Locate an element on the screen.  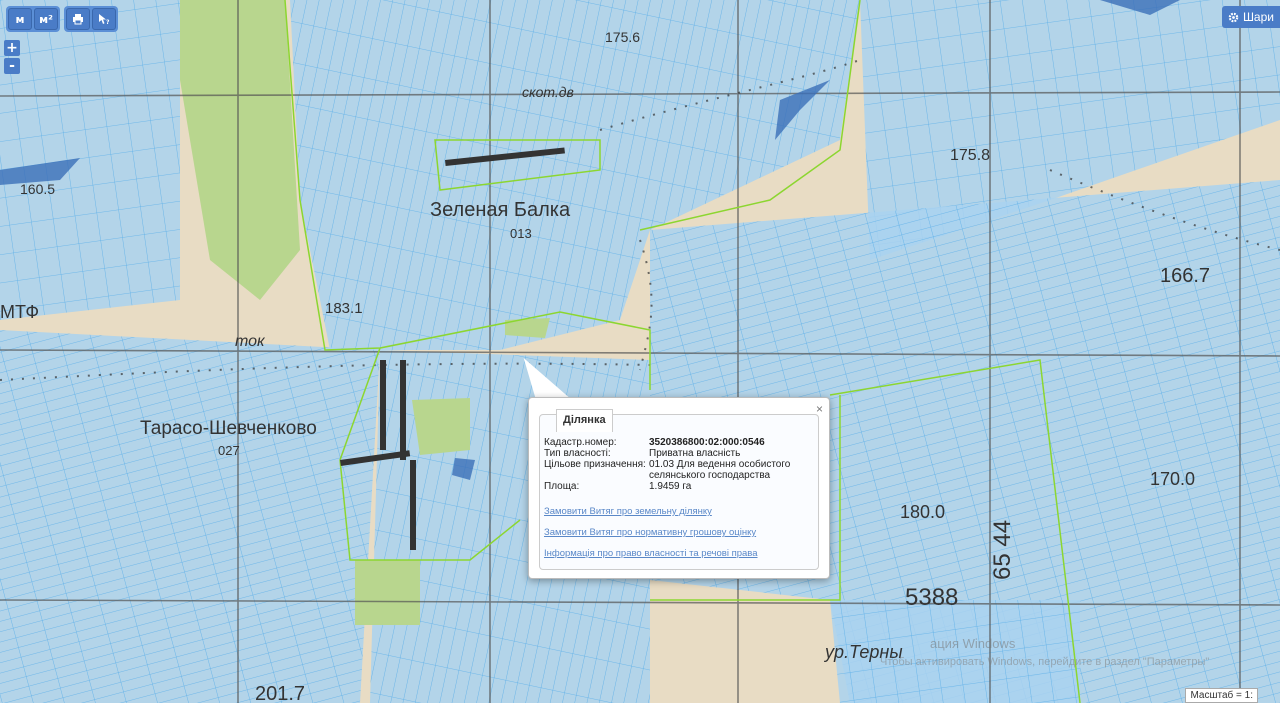
field-cadastral-number: Кадастр.номер: 3520386800:02:000:0546 is located at coordinates (679, 442).